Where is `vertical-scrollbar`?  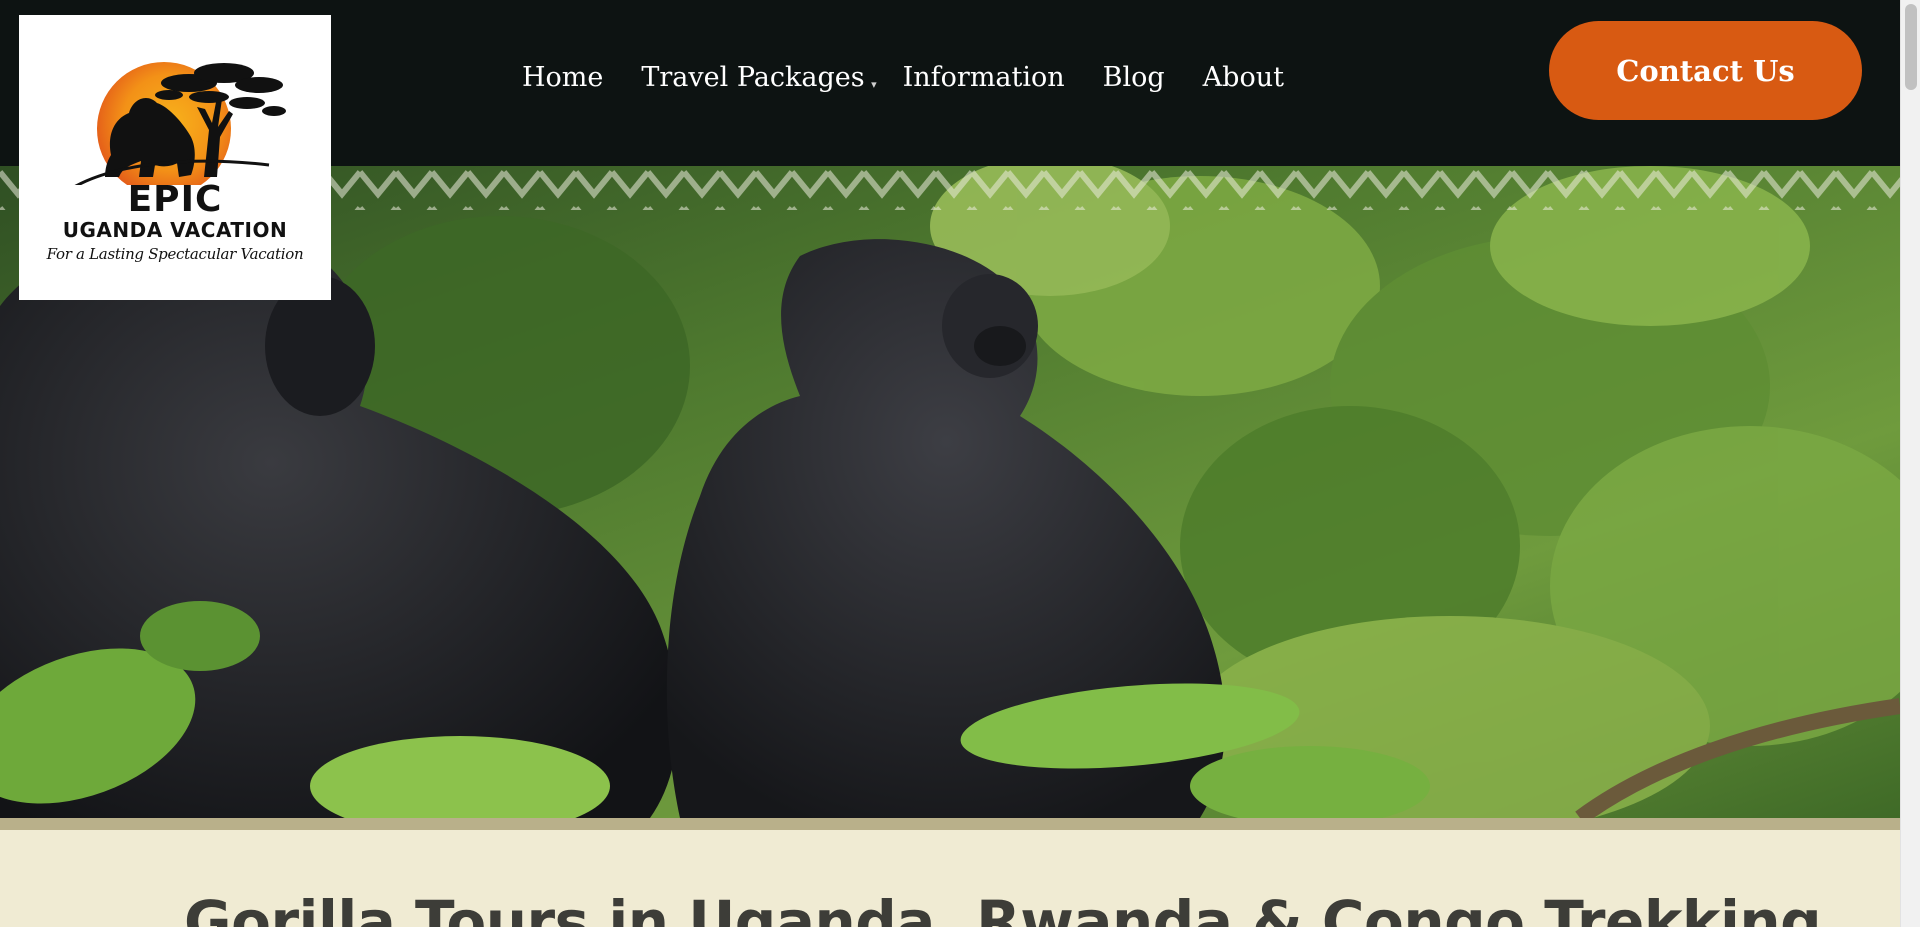 vertical-scrollbar is located at coordinates (1910, 463).